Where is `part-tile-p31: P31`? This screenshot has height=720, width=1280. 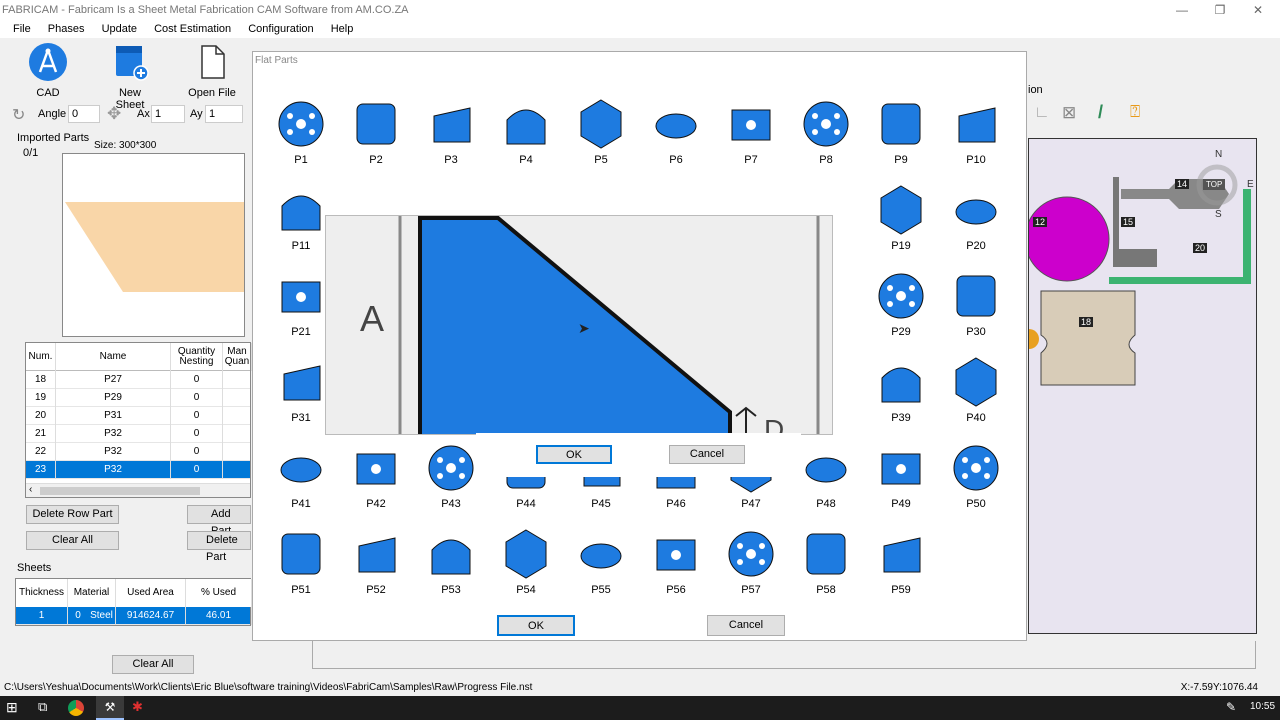
part-tile-p31: P31 is located at coordinates (301, 395).